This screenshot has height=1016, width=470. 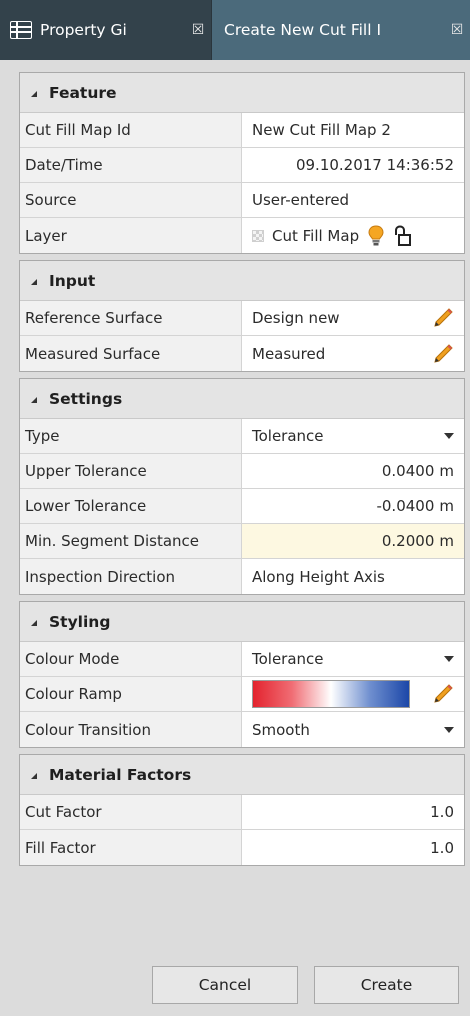 What do you see at coordinates (296, 318) in the screenshot?
I see `reference-surface-text: Design new` at bounding box center [296, 318].